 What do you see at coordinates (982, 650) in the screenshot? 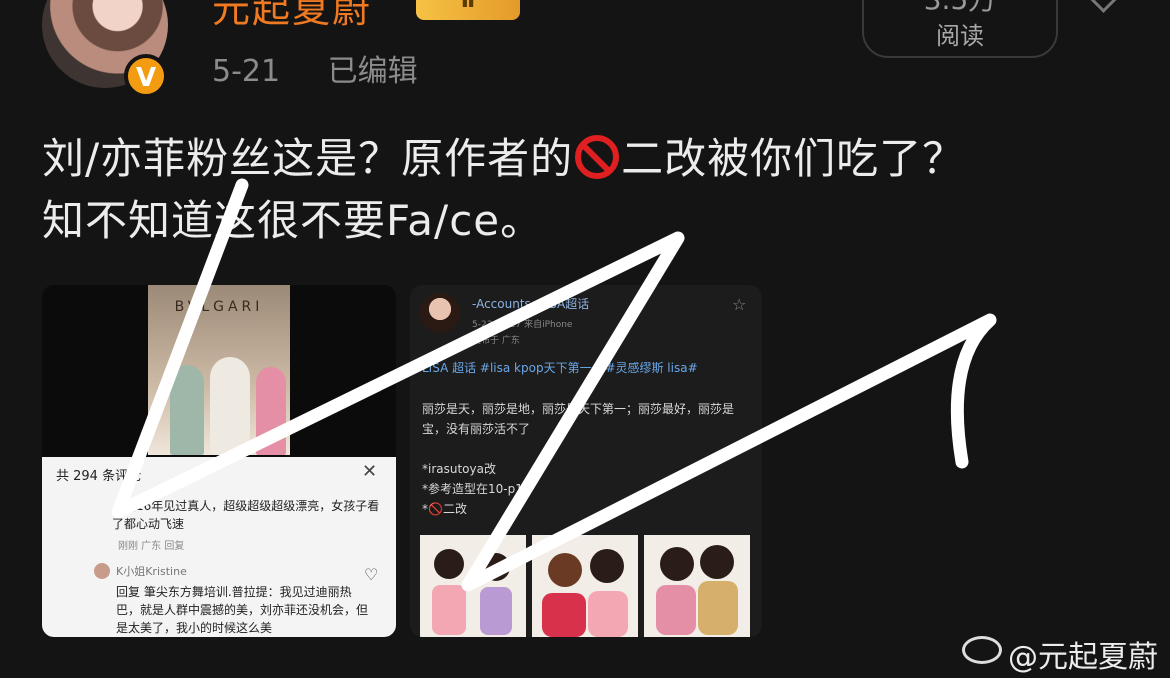
I see `weibo-icon` at bounding box center [982, 650].